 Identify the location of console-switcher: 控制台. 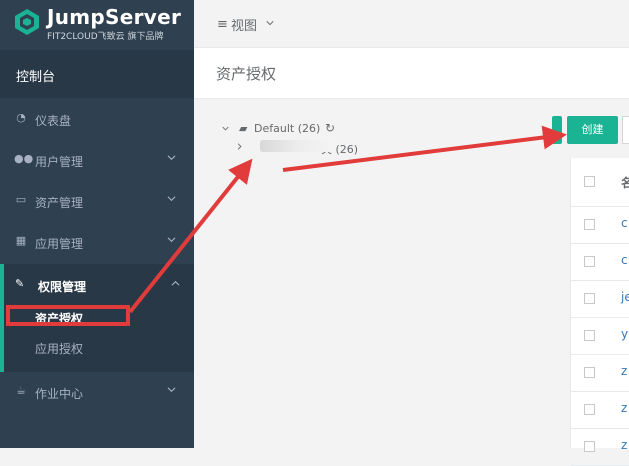
(97, 74).